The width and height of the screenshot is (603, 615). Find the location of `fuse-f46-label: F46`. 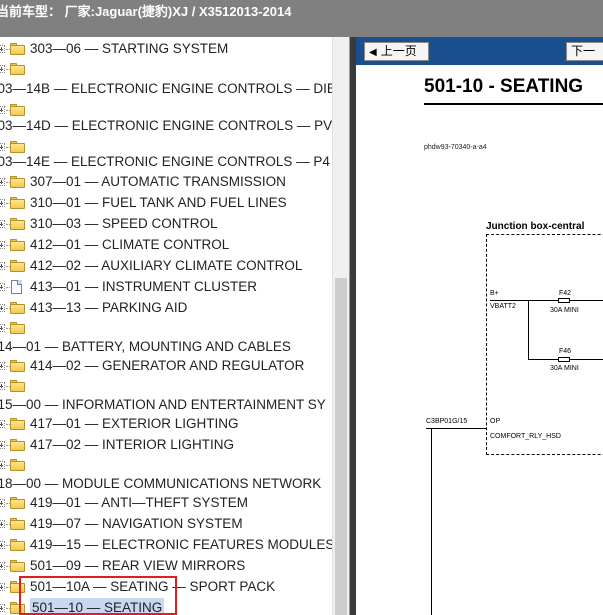

fuse-f46-label: F46 is located at coordinates (565, 351).